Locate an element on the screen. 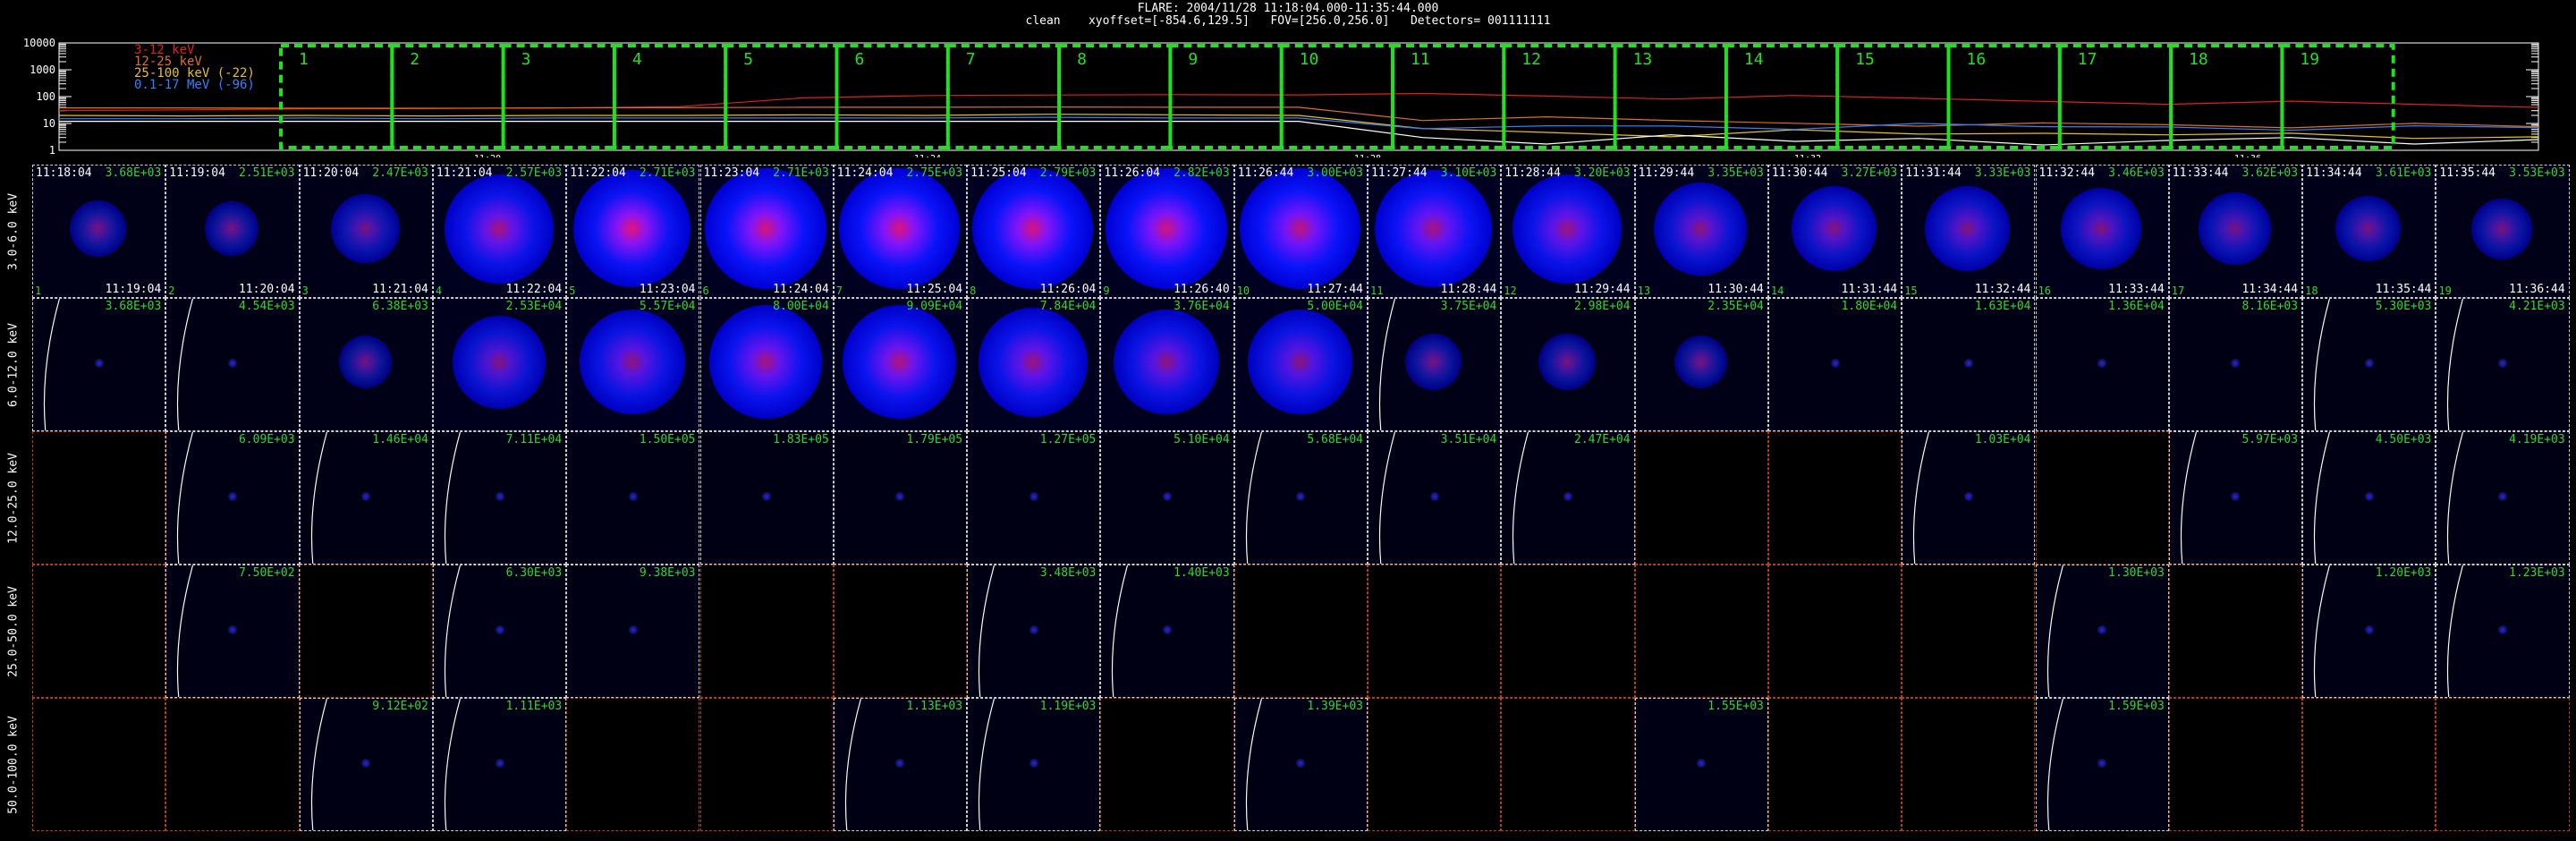 The height and width of the screenshot is (841, 2576). image-cell: 6.30E+03 is located at coordinates (499, 631).